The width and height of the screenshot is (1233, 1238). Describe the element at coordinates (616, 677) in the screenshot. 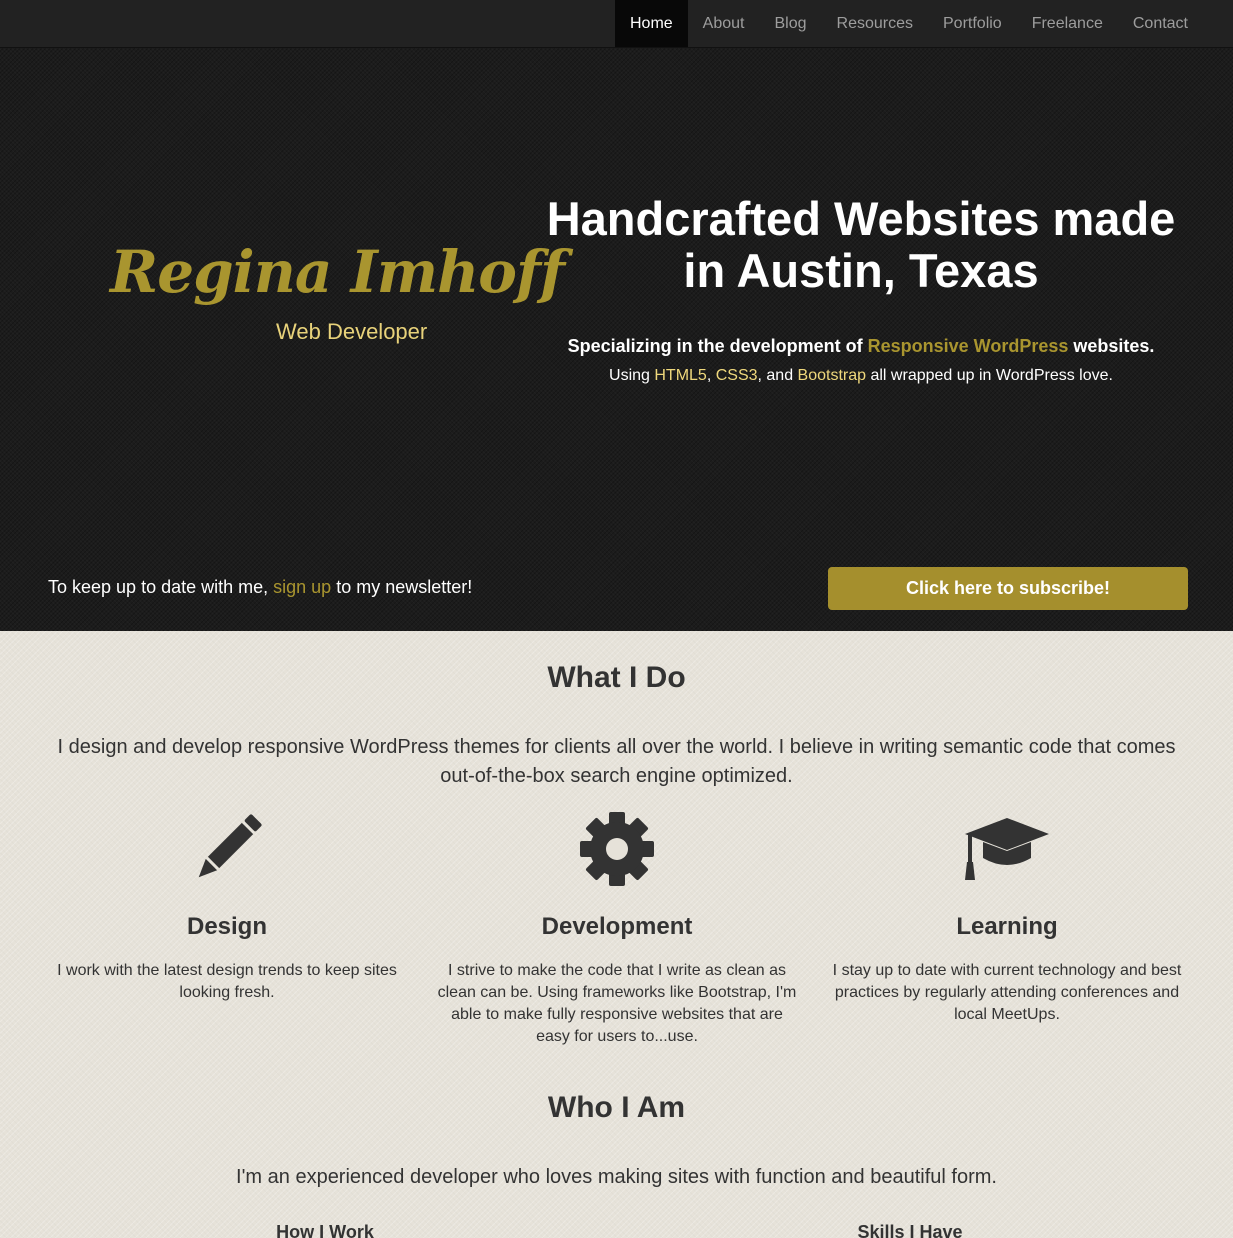

I see `what-i-do-title: What I Do` at that location.